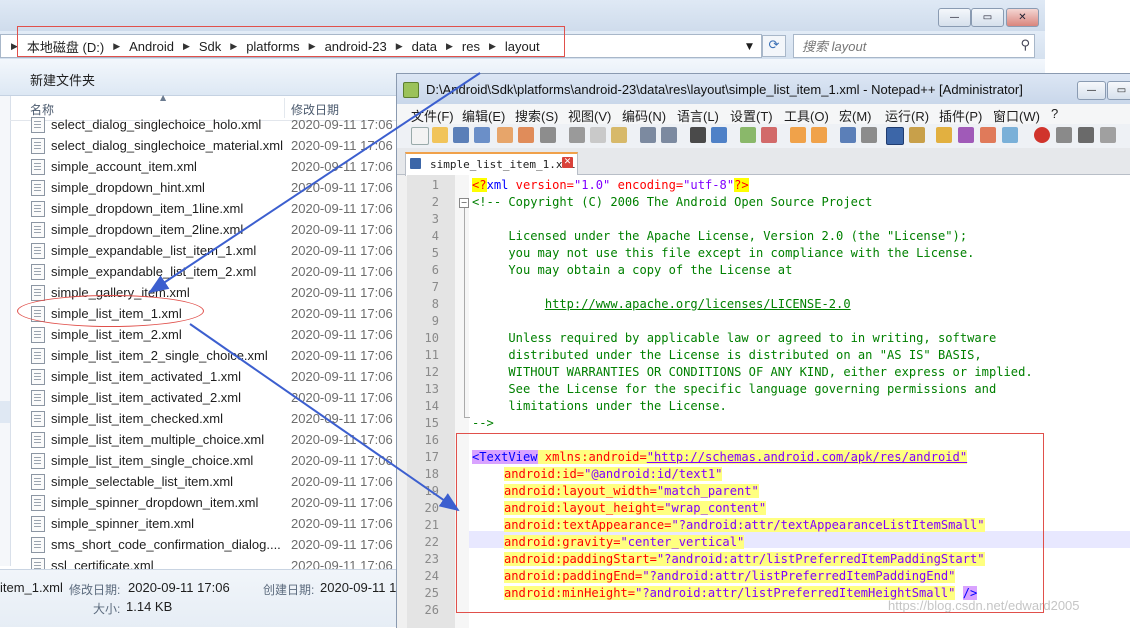 The image size is (1130, 628). Describe the element at coordinates (648, 135) in the screenshot. I see `undo-icon` at that location.